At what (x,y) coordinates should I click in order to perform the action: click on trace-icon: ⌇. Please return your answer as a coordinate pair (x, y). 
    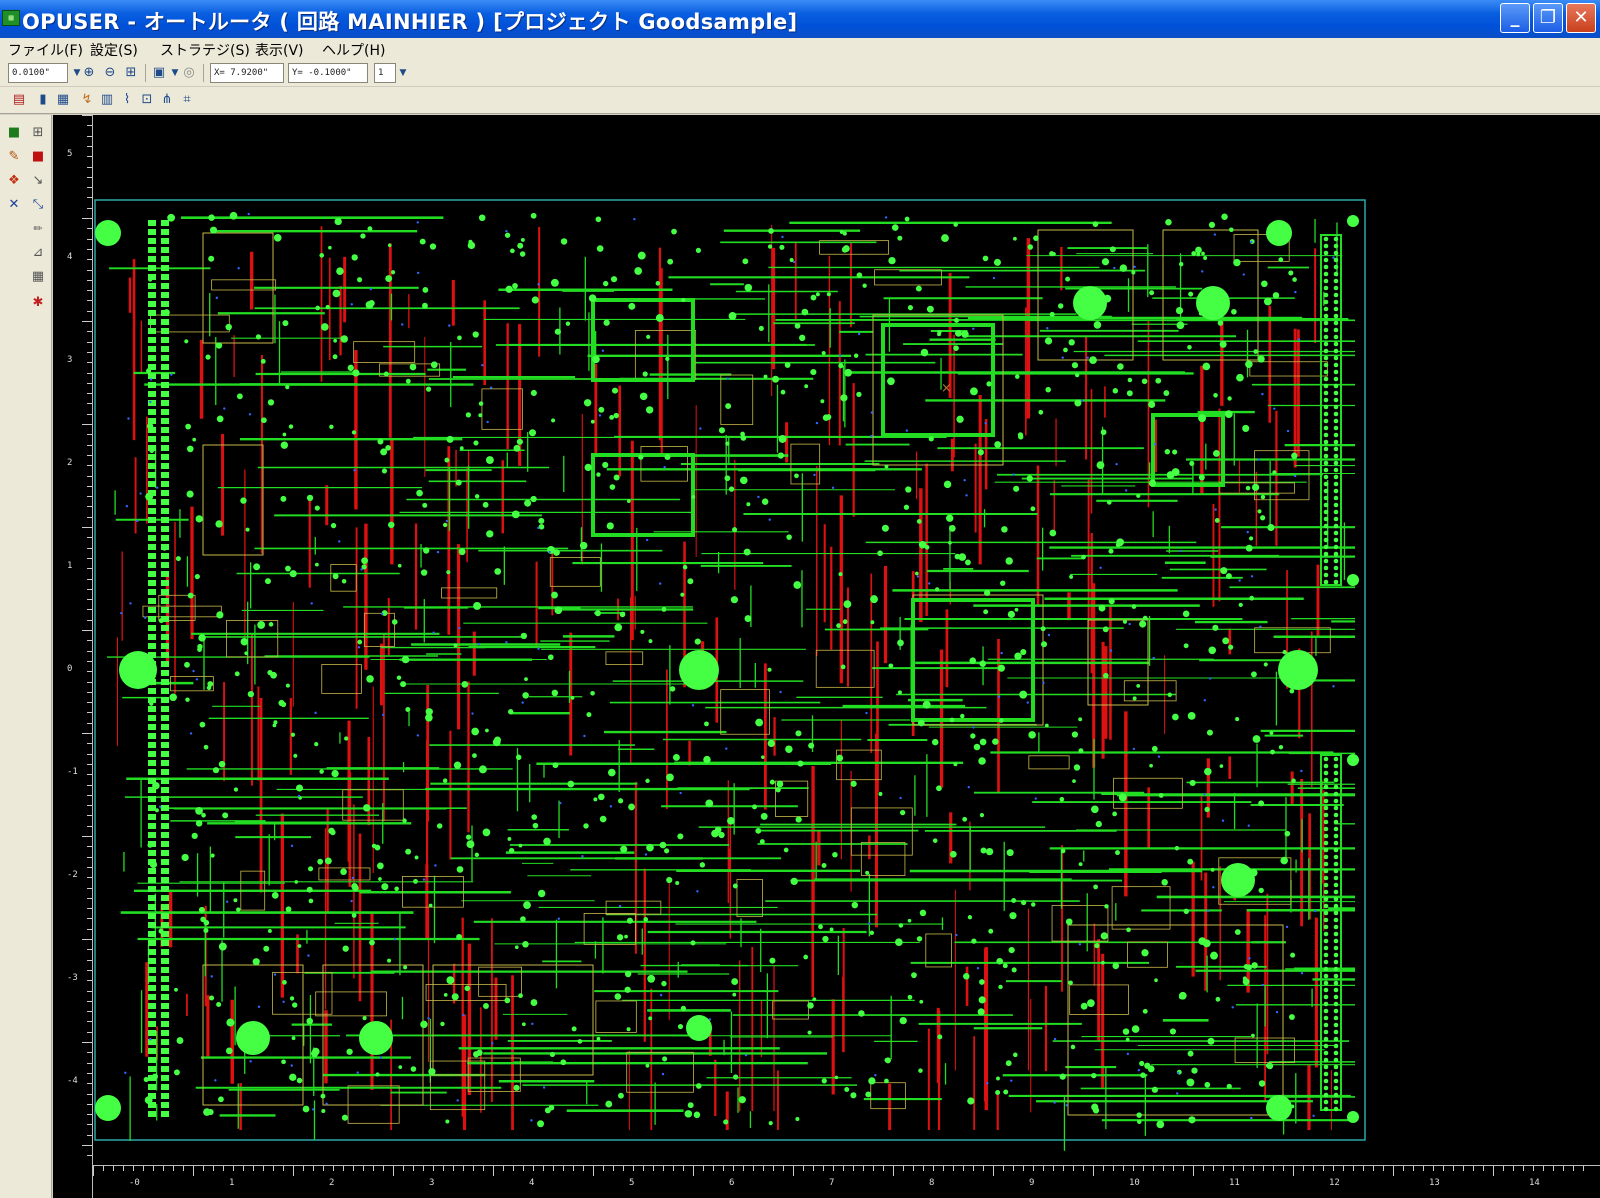
    Looking at the image, I should click on (127, 100).